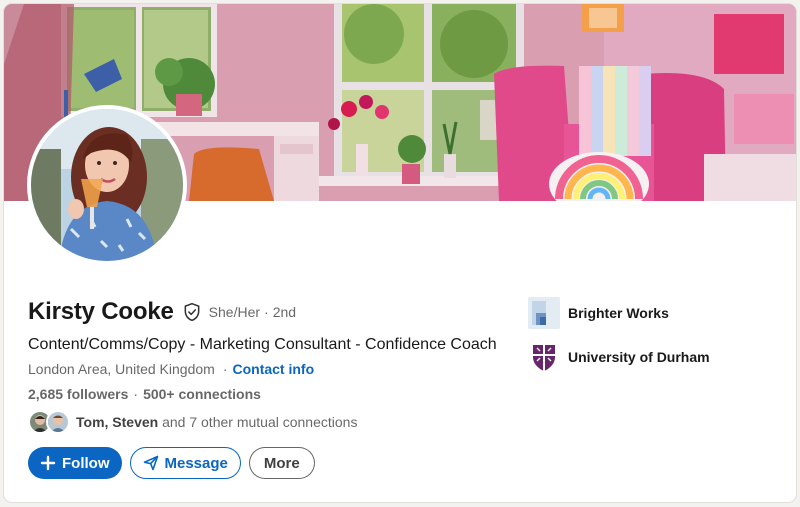 The width and height of the screenshot is (800, 507). What do you see at coordinates (260, 422) in the screenshot?
I see `mutual-rest: and 7 other mutual connections` at bounding box center [260, 422].